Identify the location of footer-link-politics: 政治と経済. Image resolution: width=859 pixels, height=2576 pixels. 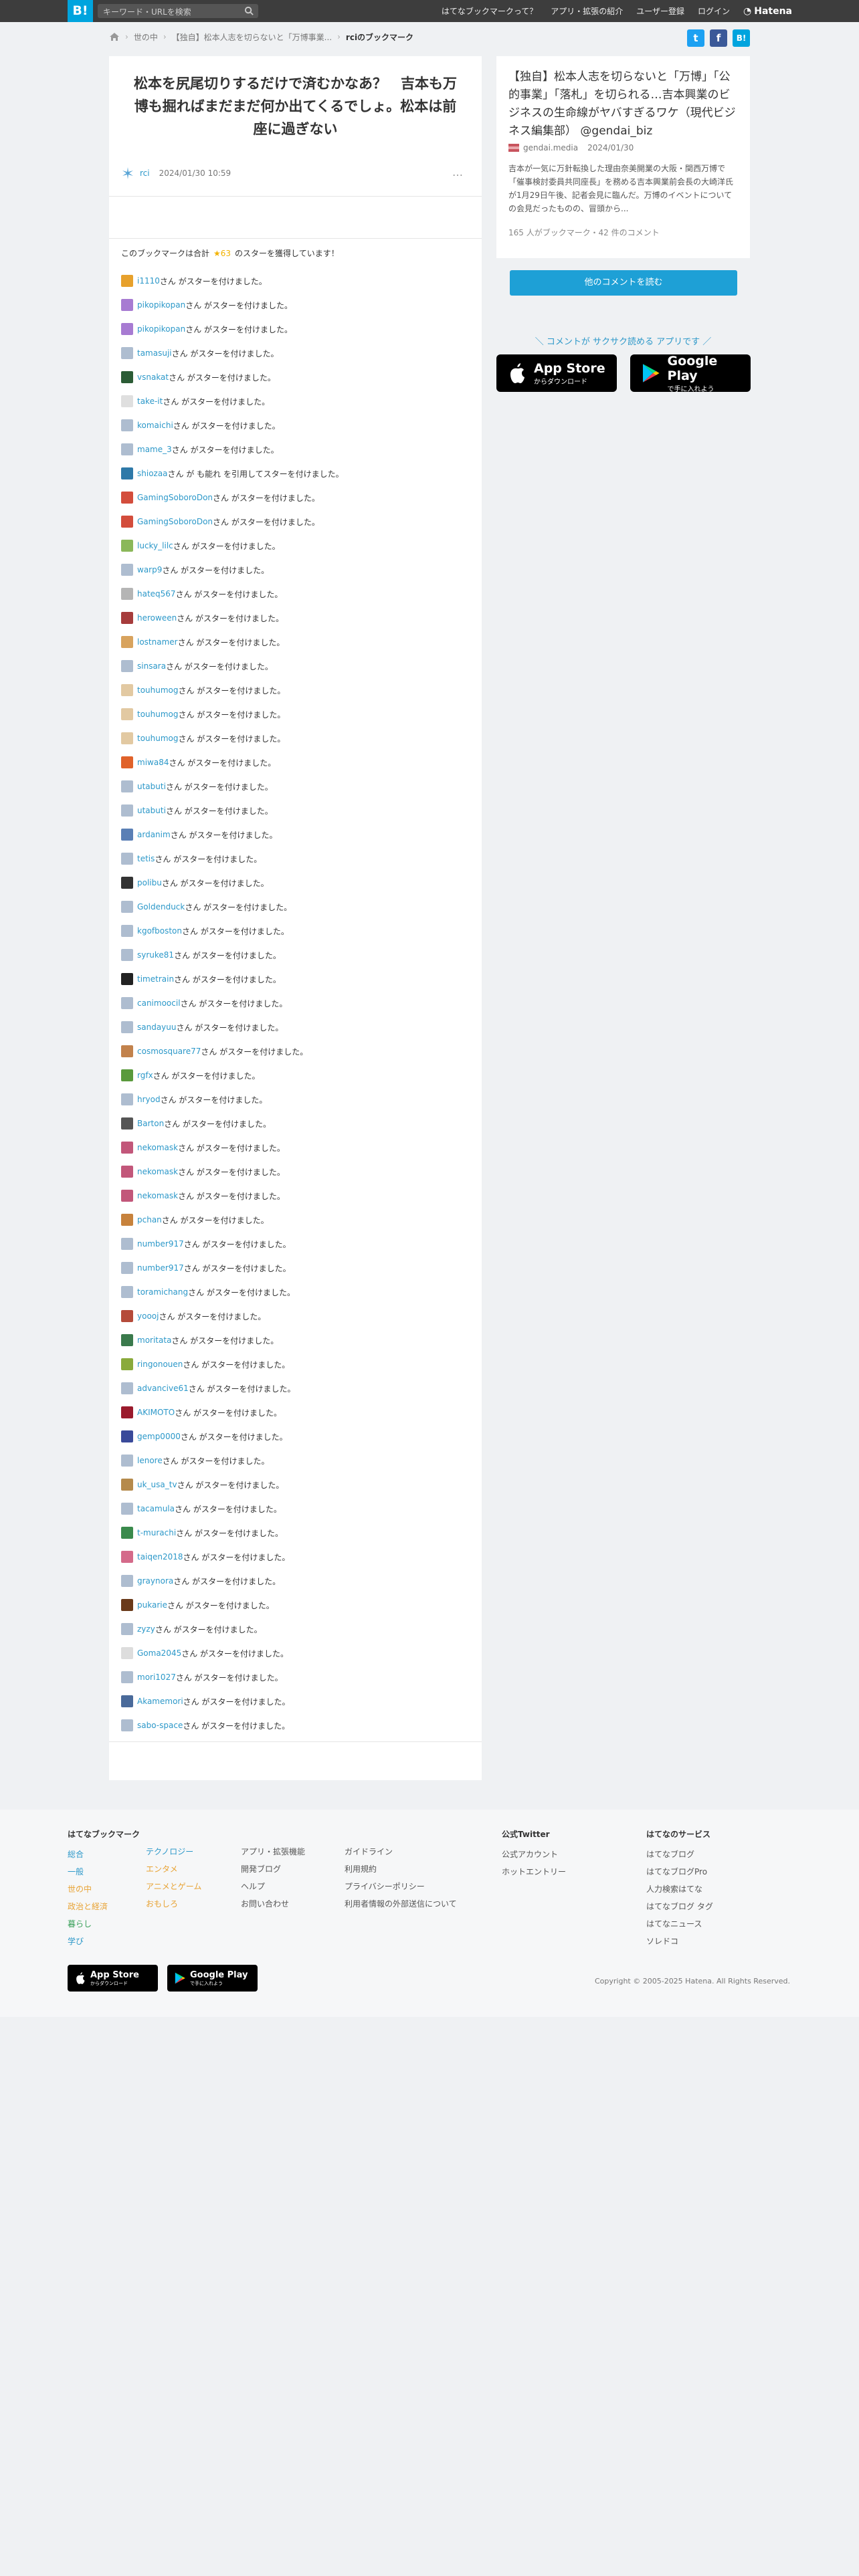
(104, 1907).